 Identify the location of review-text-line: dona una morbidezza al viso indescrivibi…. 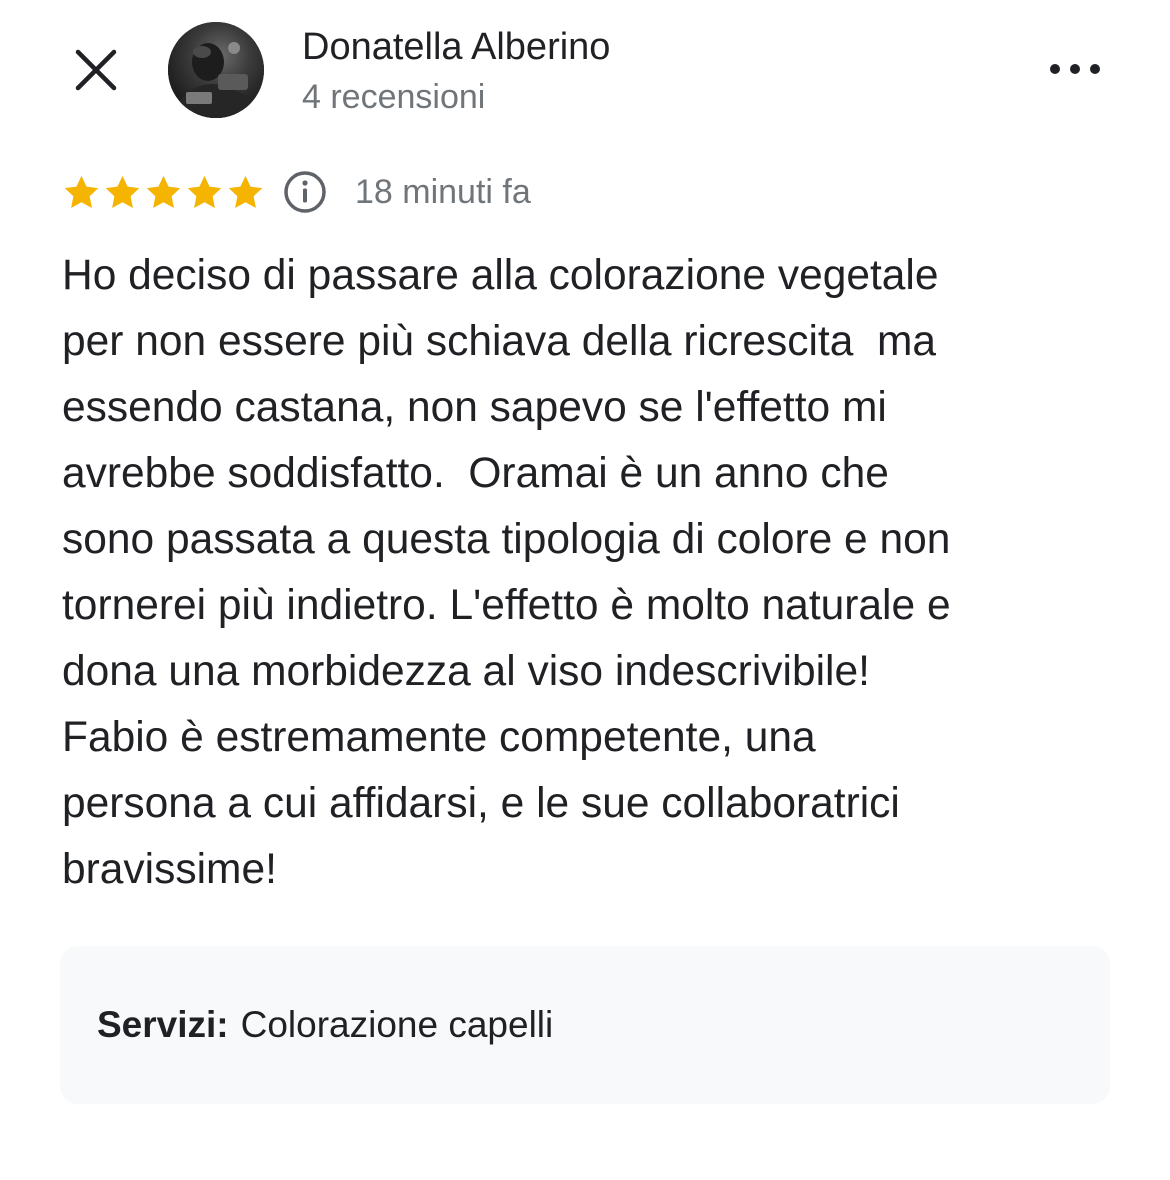
(466, 671).